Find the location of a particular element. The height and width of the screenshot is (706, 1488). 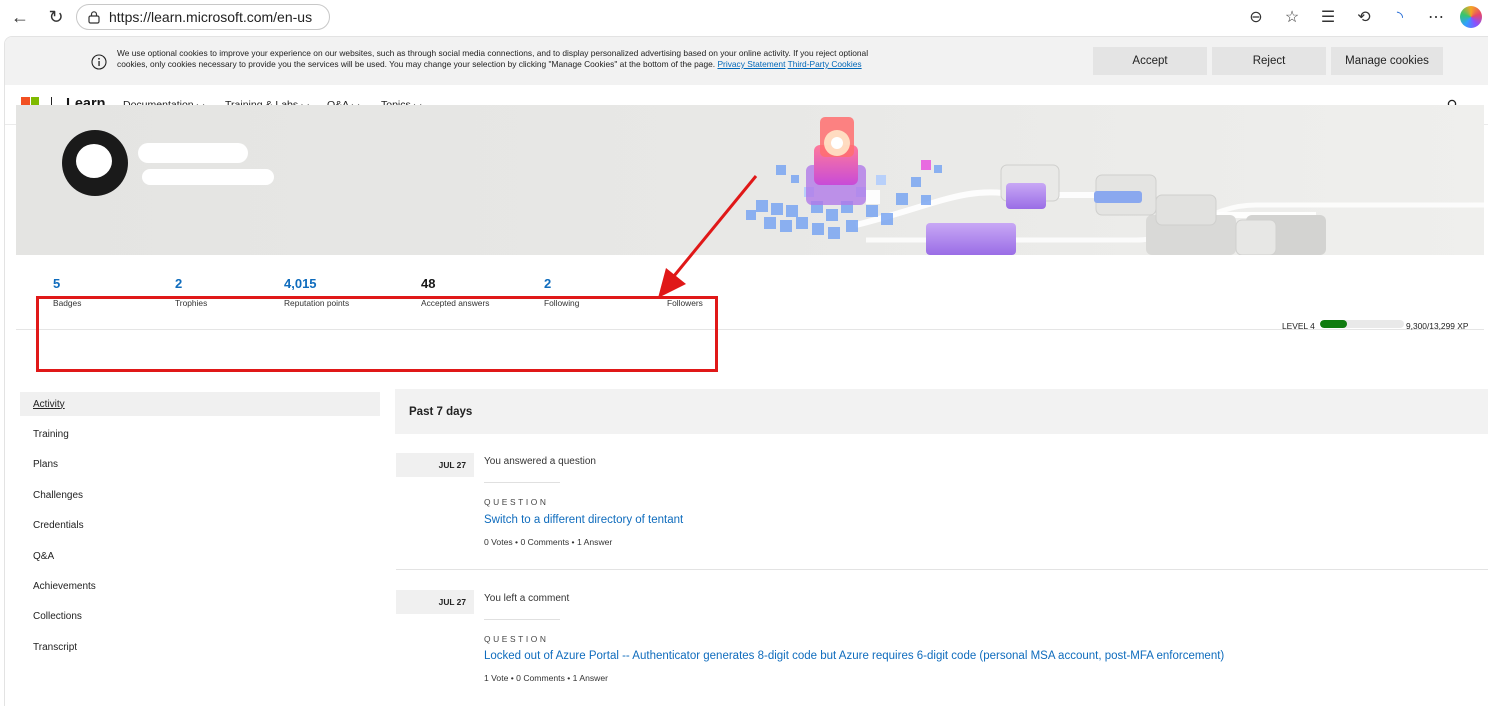

xp-text: 9,300/13,299 XP is located at coordinates (1437, 326).